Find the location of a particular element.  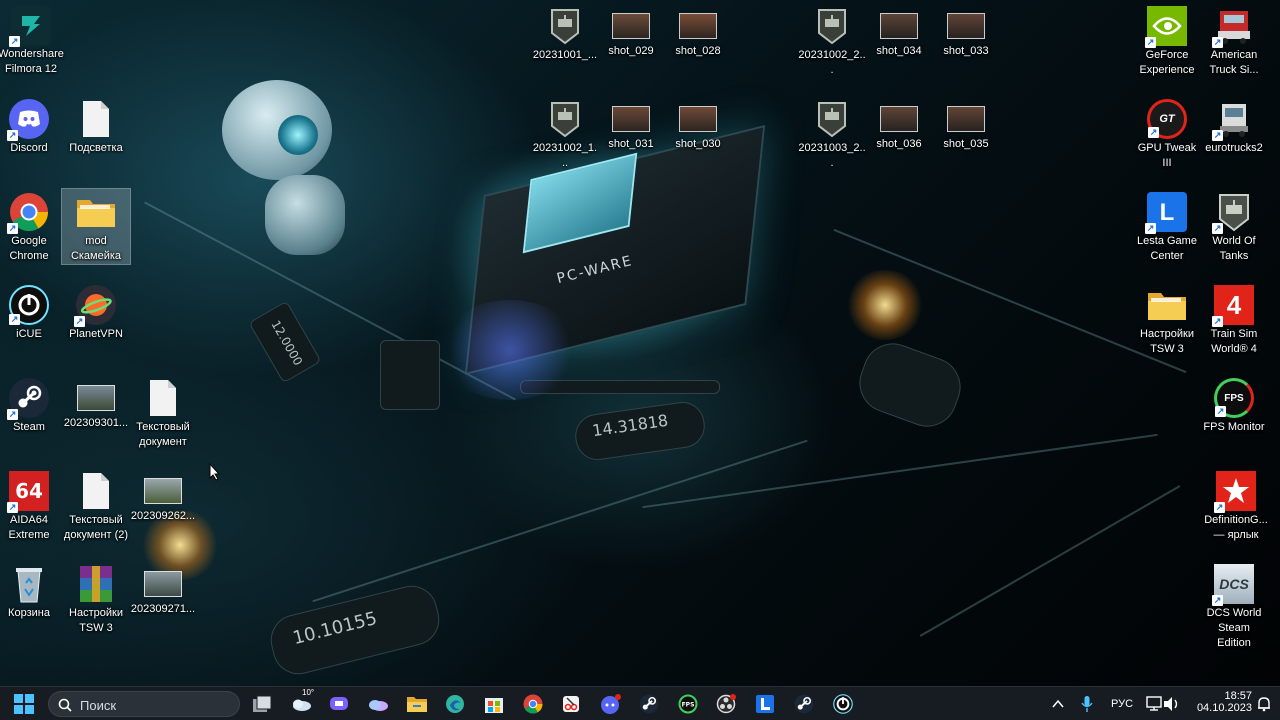

mouse-cursor-icon is located at coordinates (215, 472).